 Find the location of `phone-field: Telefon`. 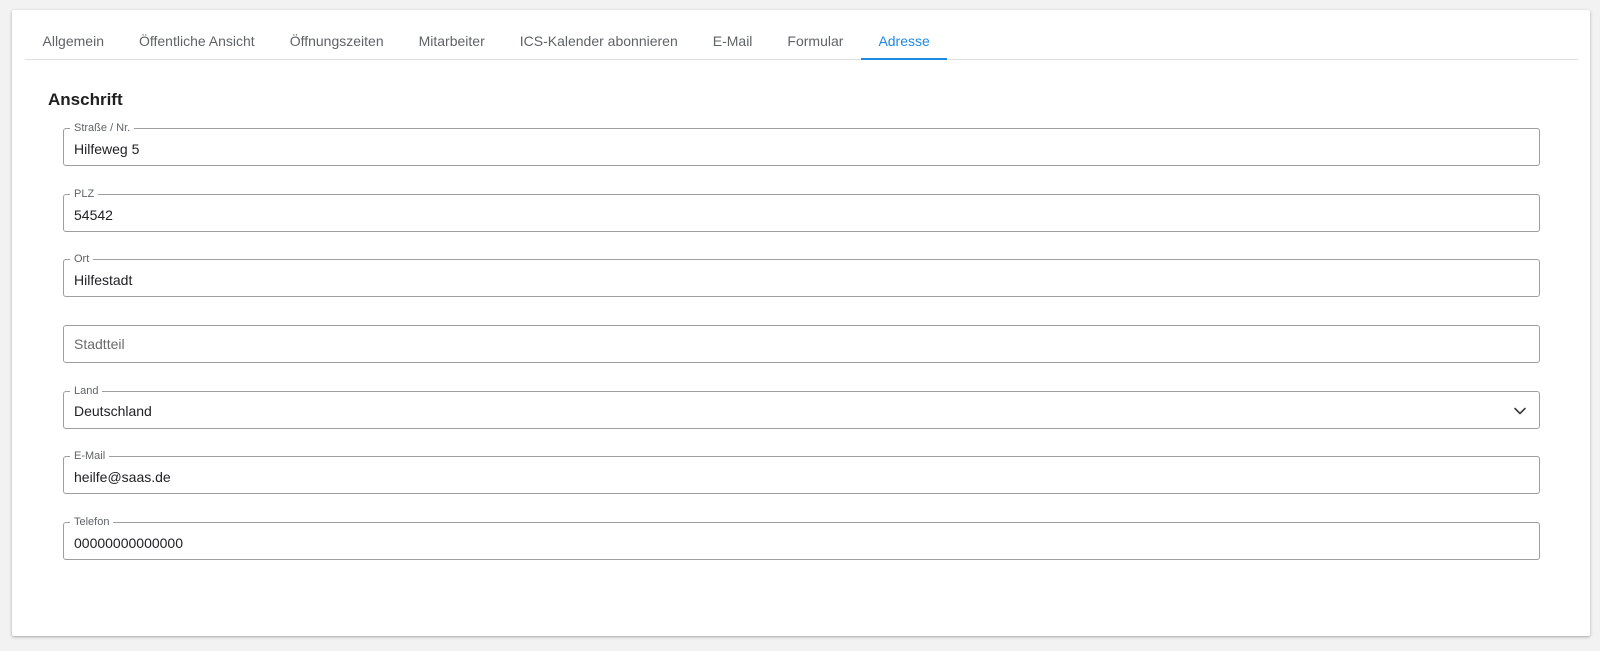

phone-field: Telefon is located at coordinates (801, 537).